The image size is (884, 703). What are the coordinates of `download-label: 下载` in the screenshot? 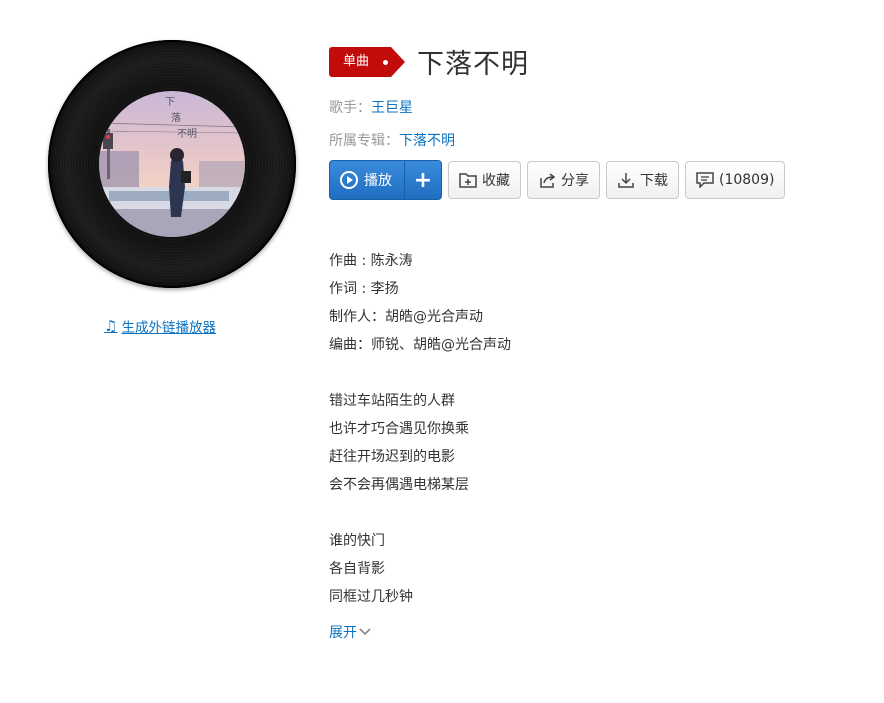 It's located at (654, 181).